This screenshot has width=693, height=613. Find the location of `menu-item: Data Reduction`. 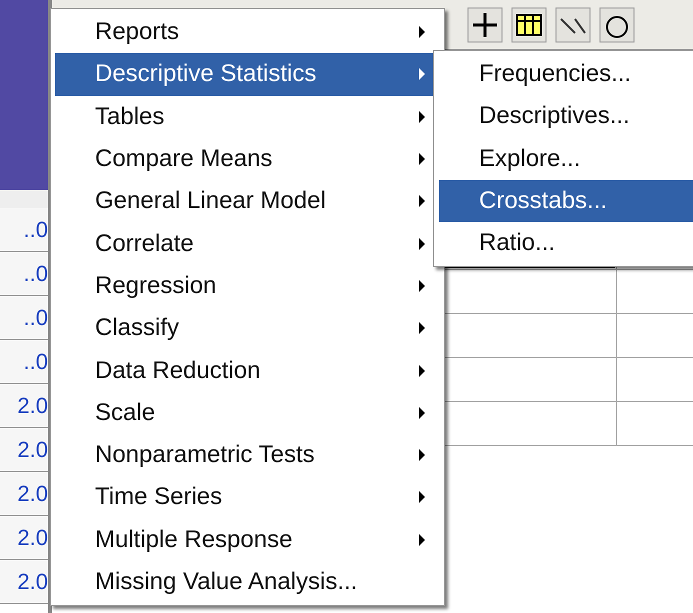

menu-item: Data Reduction is located at coordinates (247, 370).